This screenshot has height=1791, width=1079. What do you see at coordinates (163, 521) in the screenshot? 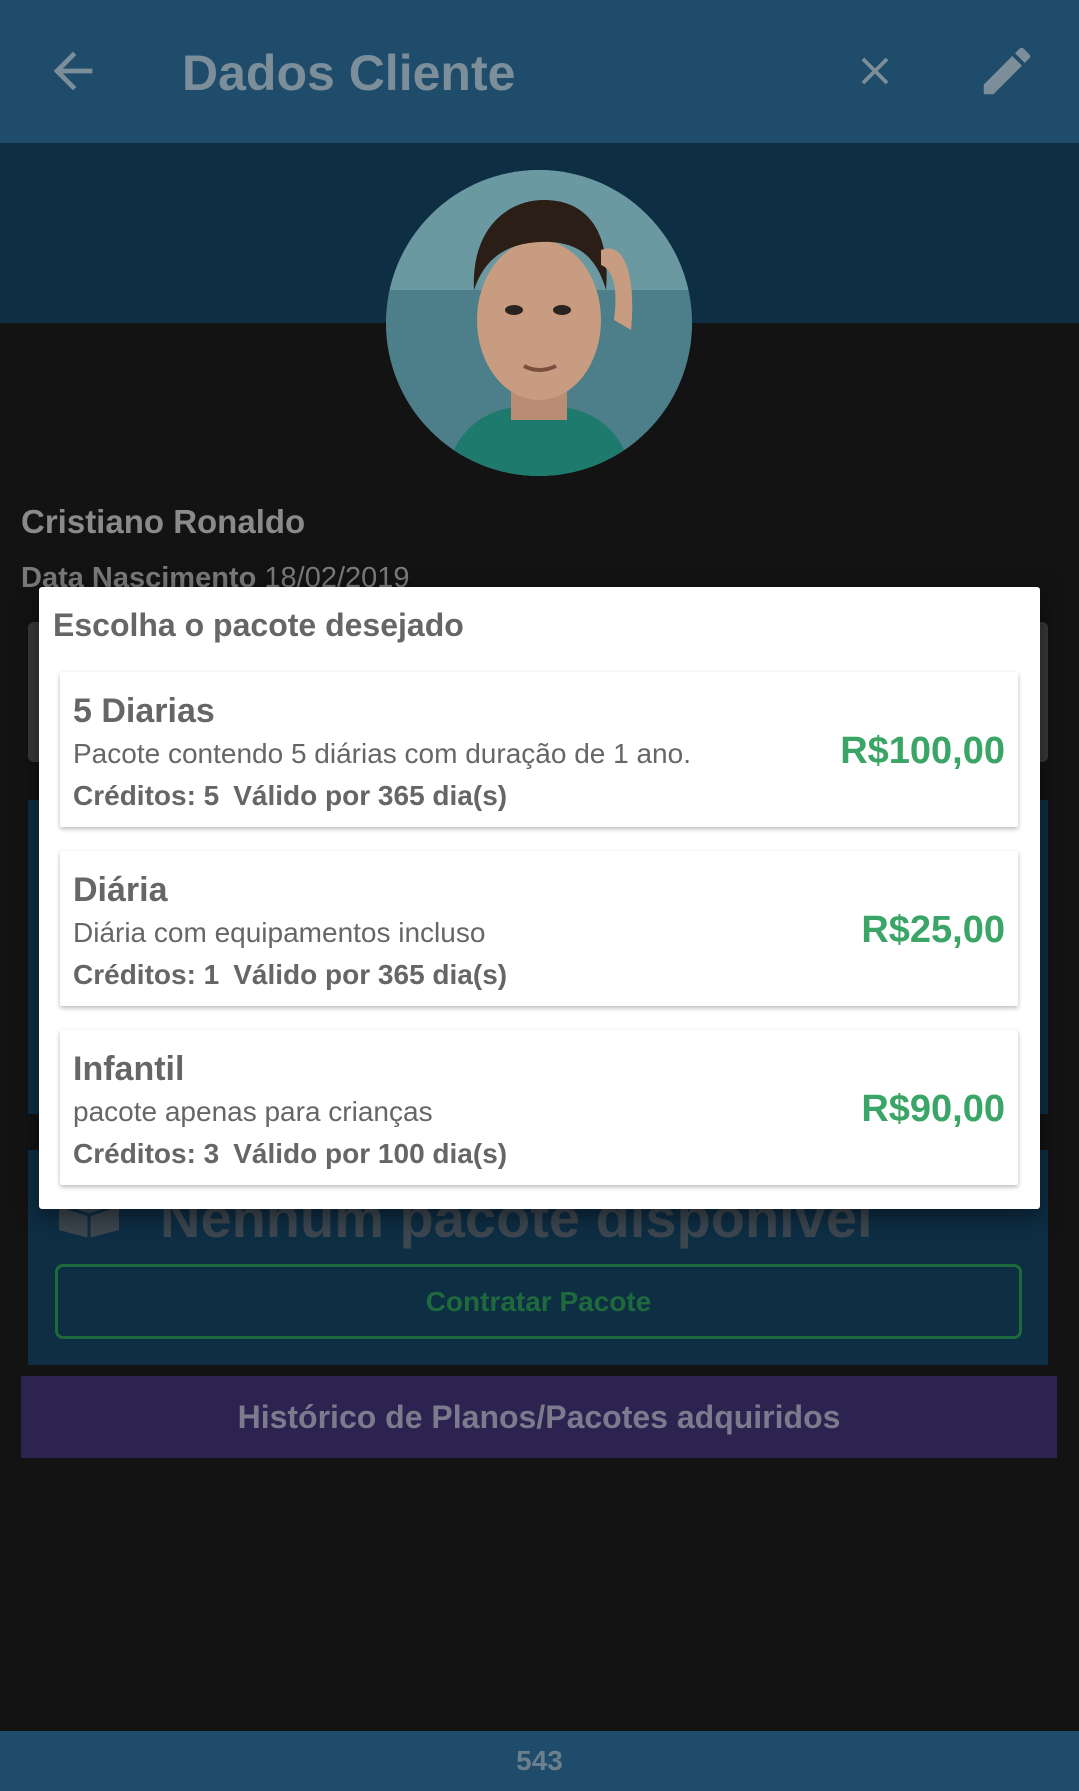
I see `client-name: Cristiano Ronaldo` at bounding box center [163, 521].